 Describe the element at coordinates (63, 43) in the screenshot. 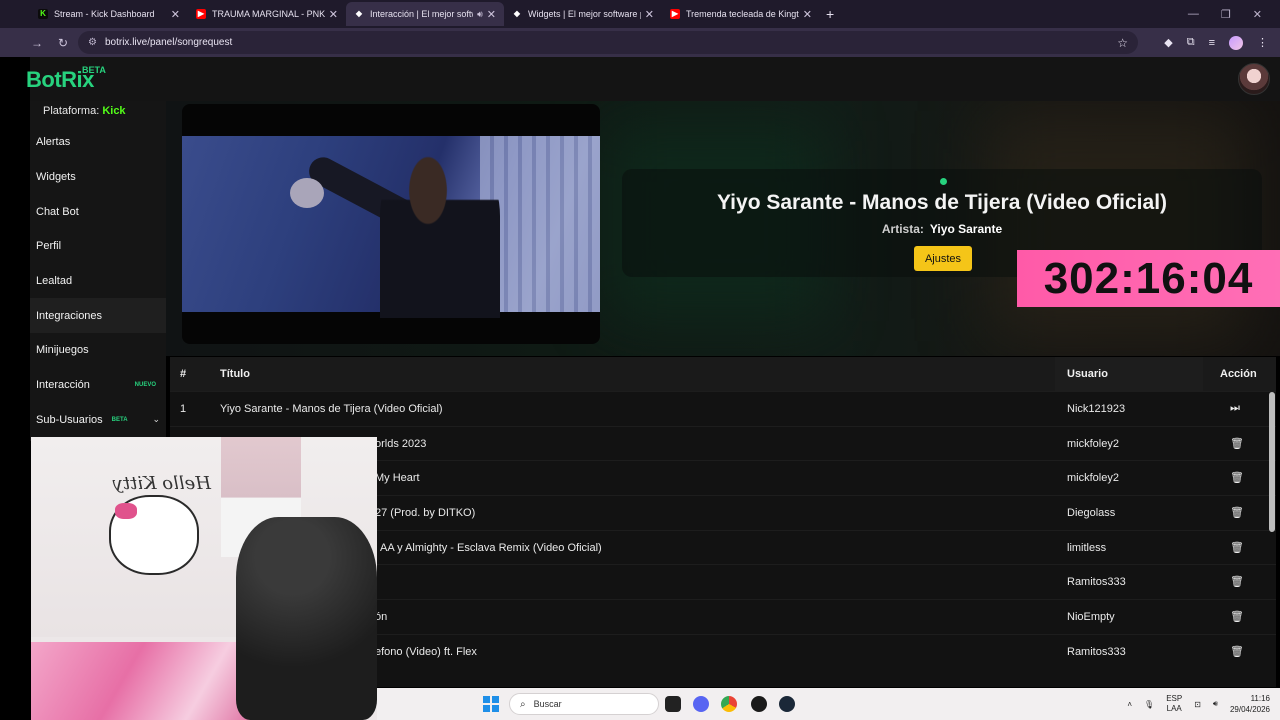

I see `reload-icon: ↻` at that location.